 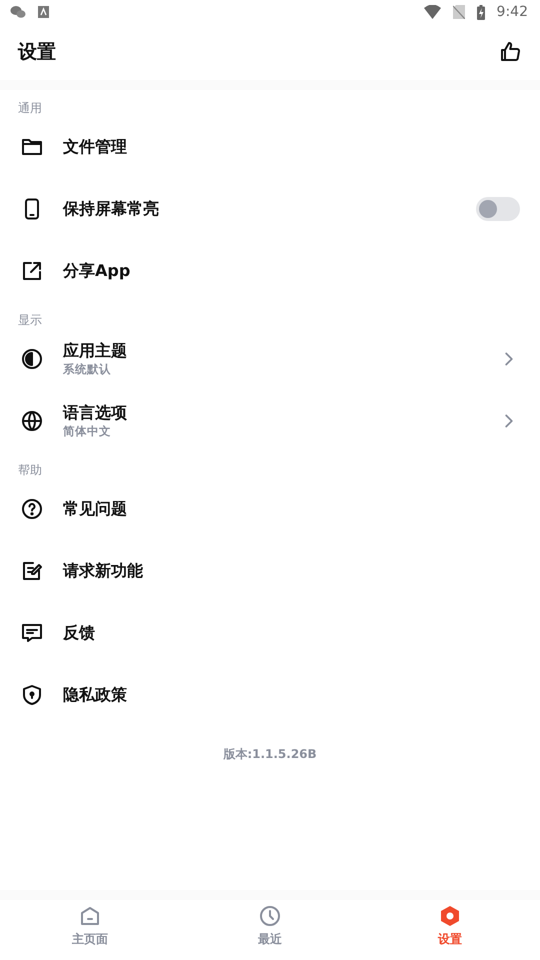 What do you see at coordinates (32, 421) in the screenshot?
I see `globe-icon` at bounding box center [32, 421].